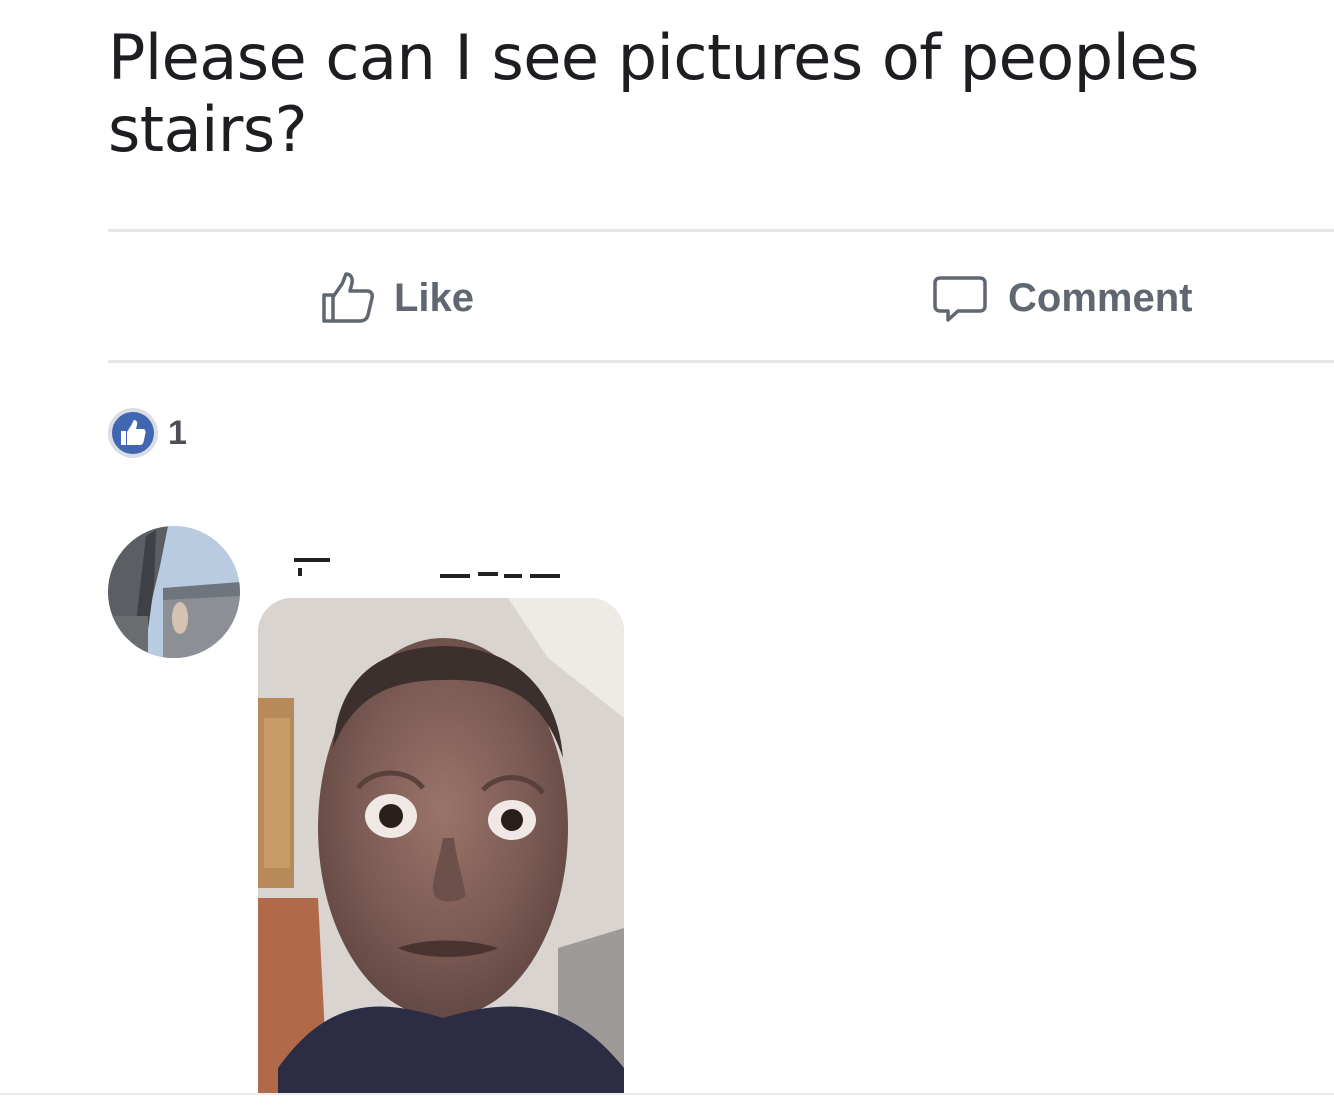  I want to click on divider-top, so click(721, 230).